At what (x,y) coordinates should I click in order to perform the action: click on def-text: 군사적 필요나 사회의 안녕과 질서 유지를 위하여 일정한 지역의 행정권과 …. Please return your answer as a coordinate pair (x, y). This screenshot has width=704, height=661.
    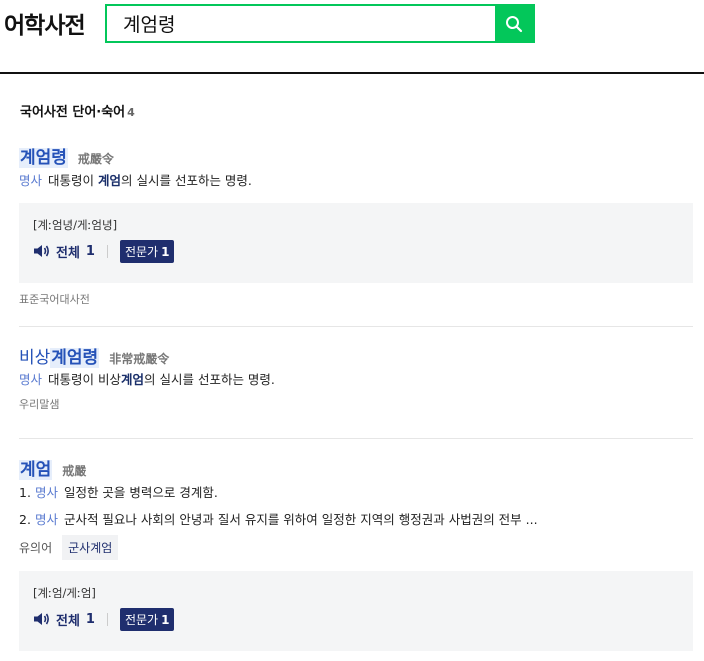
    Looking at the image, I should click on (300, 519).